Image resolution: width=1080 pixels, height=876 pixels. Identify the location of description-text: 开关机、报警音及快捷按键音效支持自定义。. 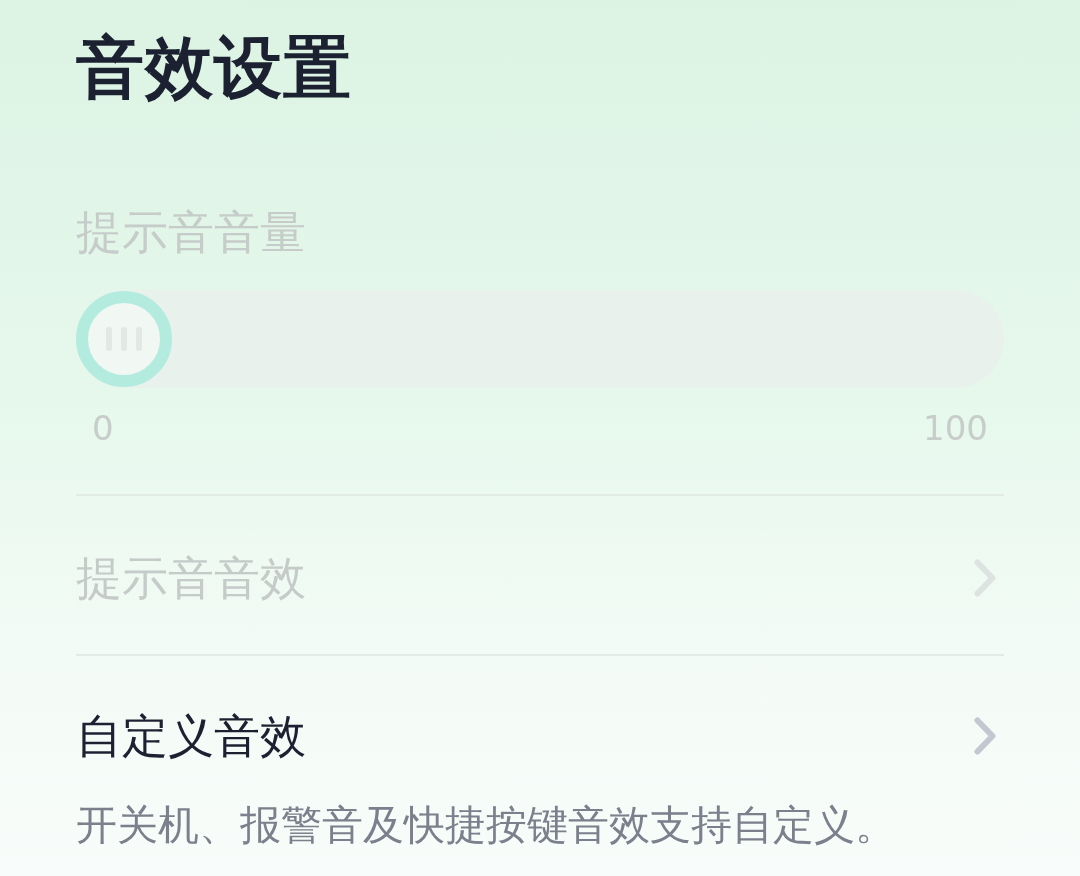
(486, 825).